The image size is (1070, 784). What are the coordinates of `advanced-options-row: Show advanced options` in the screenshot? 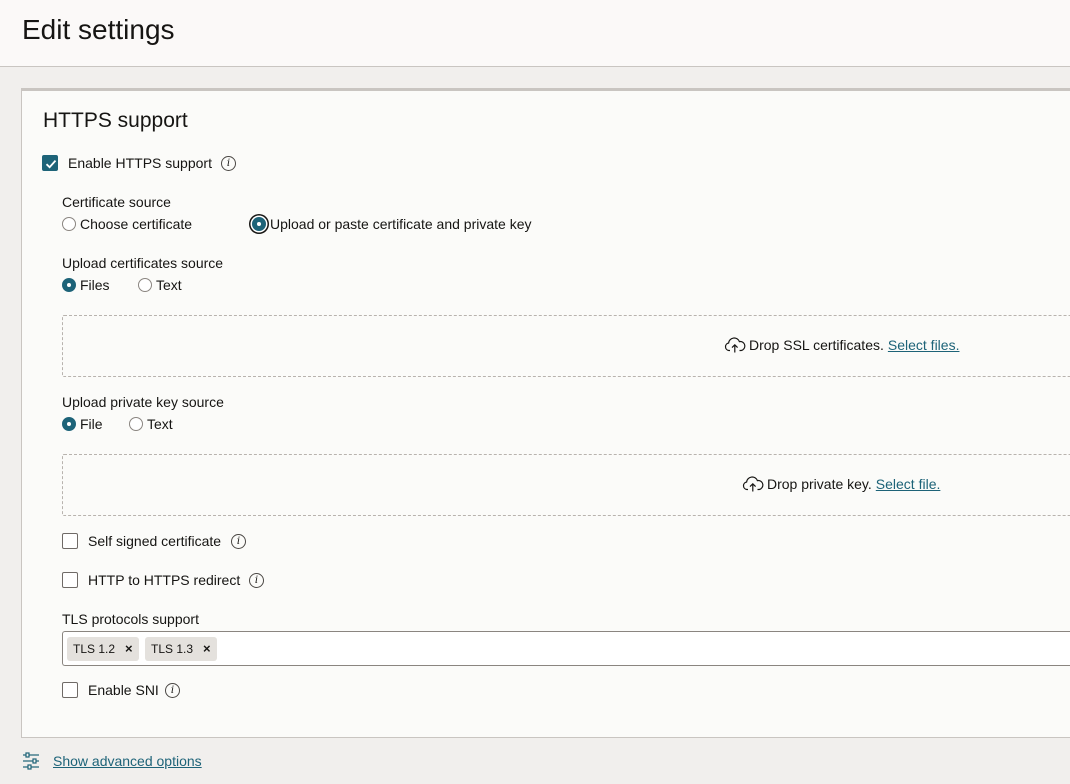 It's located at (112, 761).